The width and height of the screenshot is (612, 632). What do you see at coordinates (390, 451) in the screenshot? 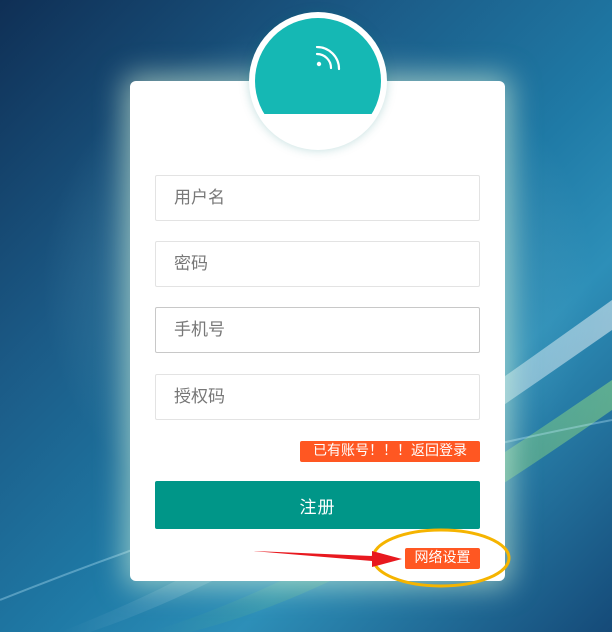
I see `back-to-login-link: 已有账号！！！返回登录` at bounding box center [390, 451].